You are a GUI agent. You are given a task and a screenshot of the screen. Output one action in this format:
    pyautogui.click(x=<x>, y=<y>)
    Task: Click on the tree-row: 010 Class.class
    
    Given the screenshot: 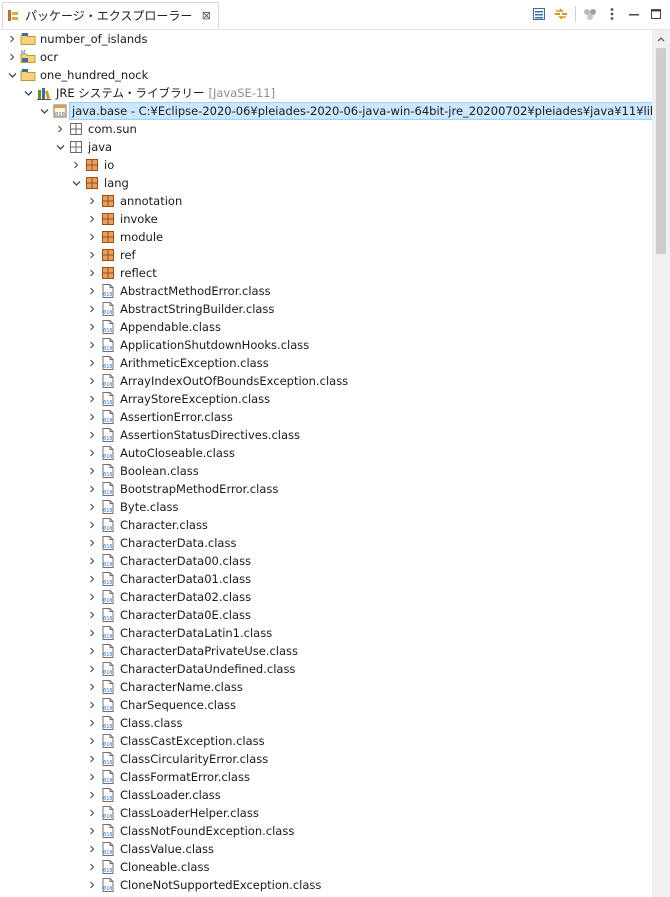 What is the action you would take?
    pyautogui.click(x=326, y=723)
    